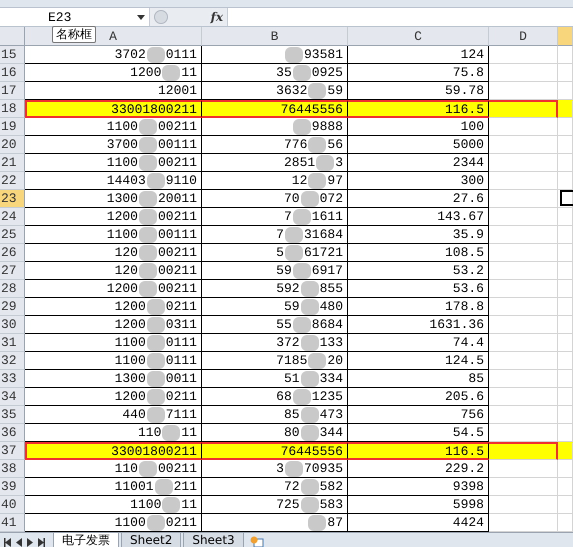  Describe the element at coordinates (275, 361) in the screenshot. I see `table-cell: 7185 20` at that location.